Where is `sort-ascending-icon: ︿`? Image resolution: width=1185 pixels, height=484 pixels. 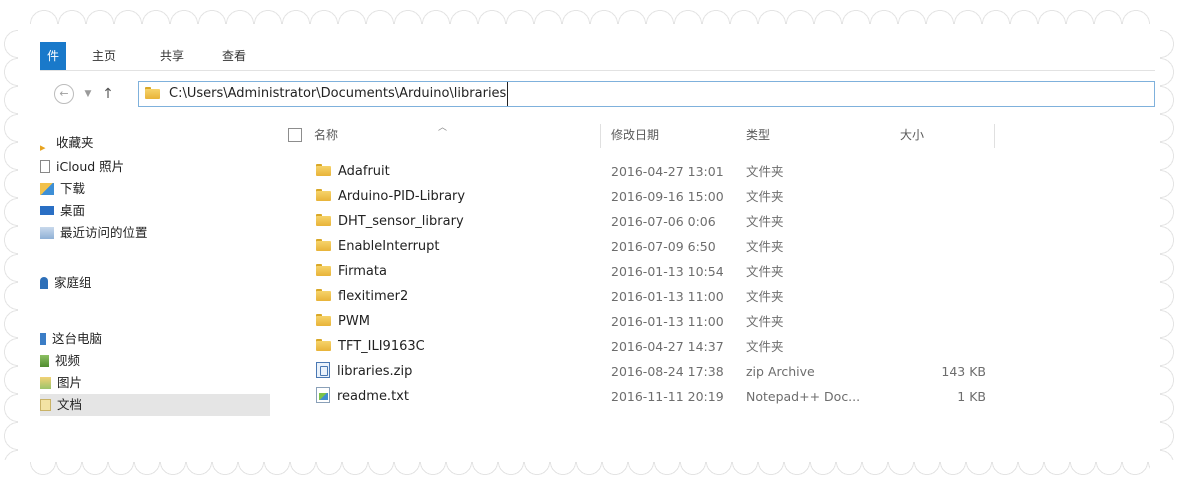 sort-ascending-icon: ︿ is located at coordinates (443, 128).